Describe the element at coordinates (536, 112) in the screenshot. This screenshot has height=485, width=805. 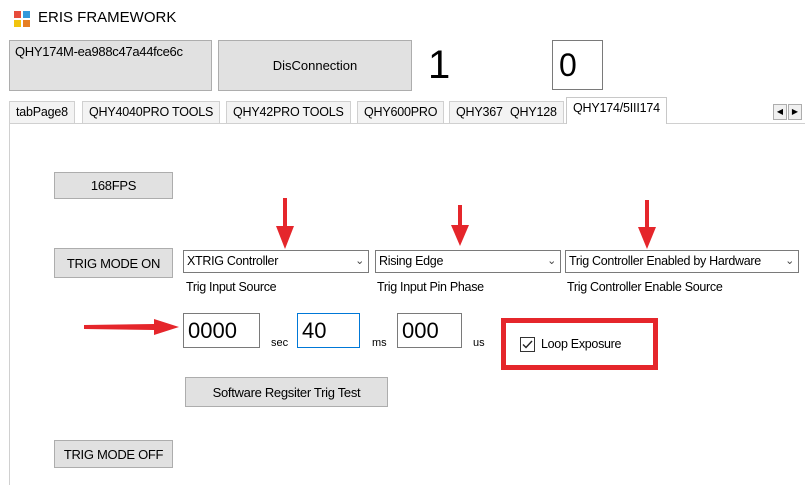
I see `tab-qhy128: QHY128` at that location.